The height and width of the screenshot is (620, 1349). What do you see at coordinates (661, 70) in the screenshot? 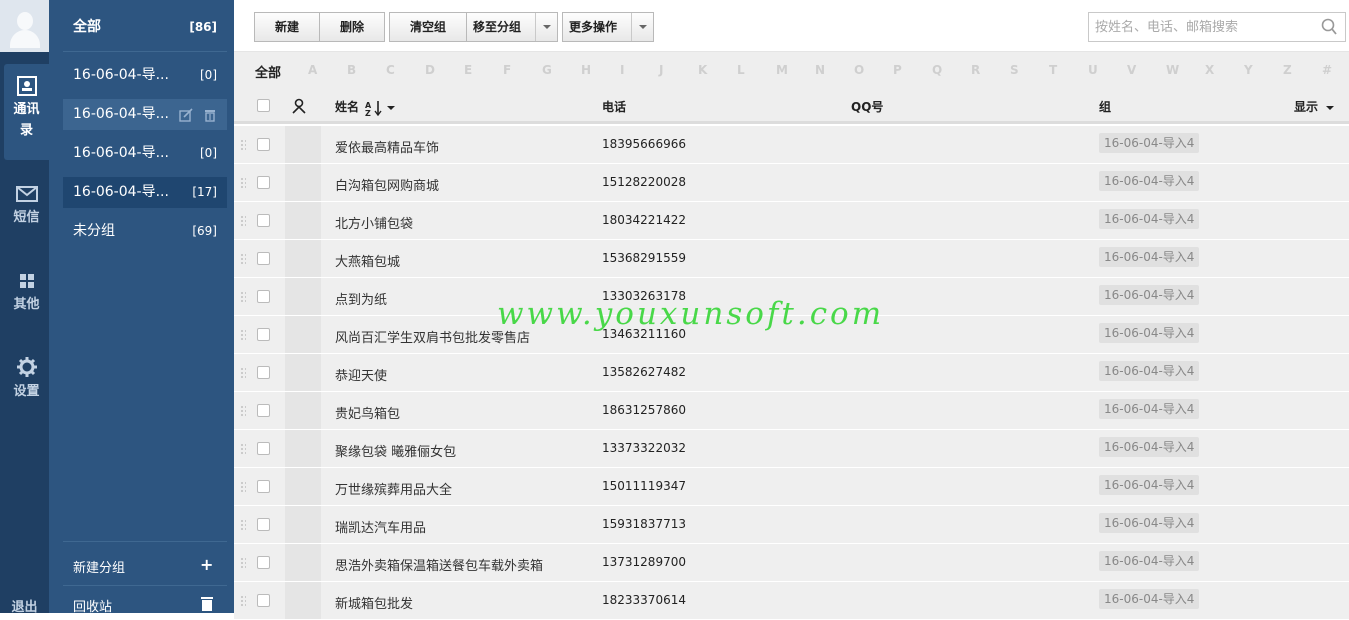
I see `alpha-filter-letter: J` at bounding box center [661, 70].